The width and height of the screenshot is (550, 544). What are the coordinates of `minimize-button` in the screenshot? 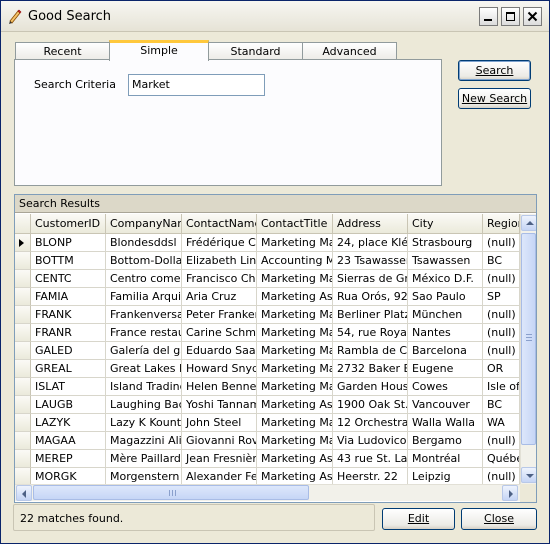 It's located at (488, 16).